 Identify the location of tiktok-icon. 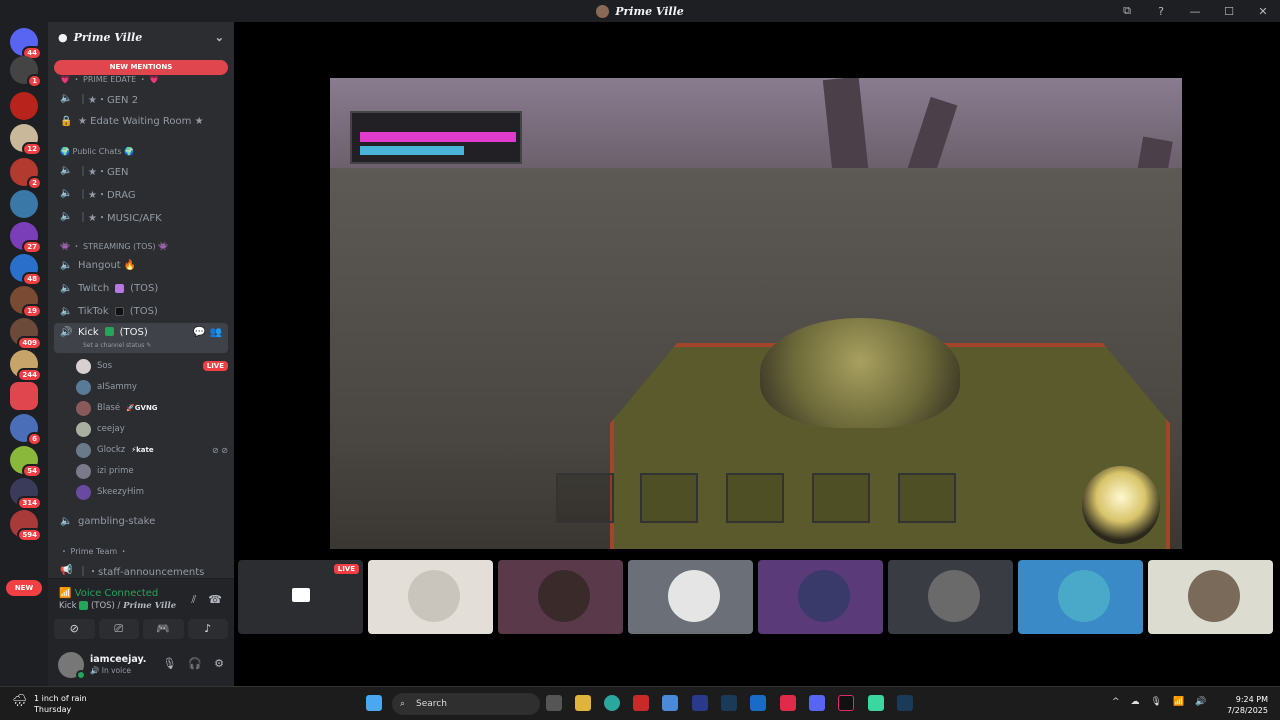
(846, 703).